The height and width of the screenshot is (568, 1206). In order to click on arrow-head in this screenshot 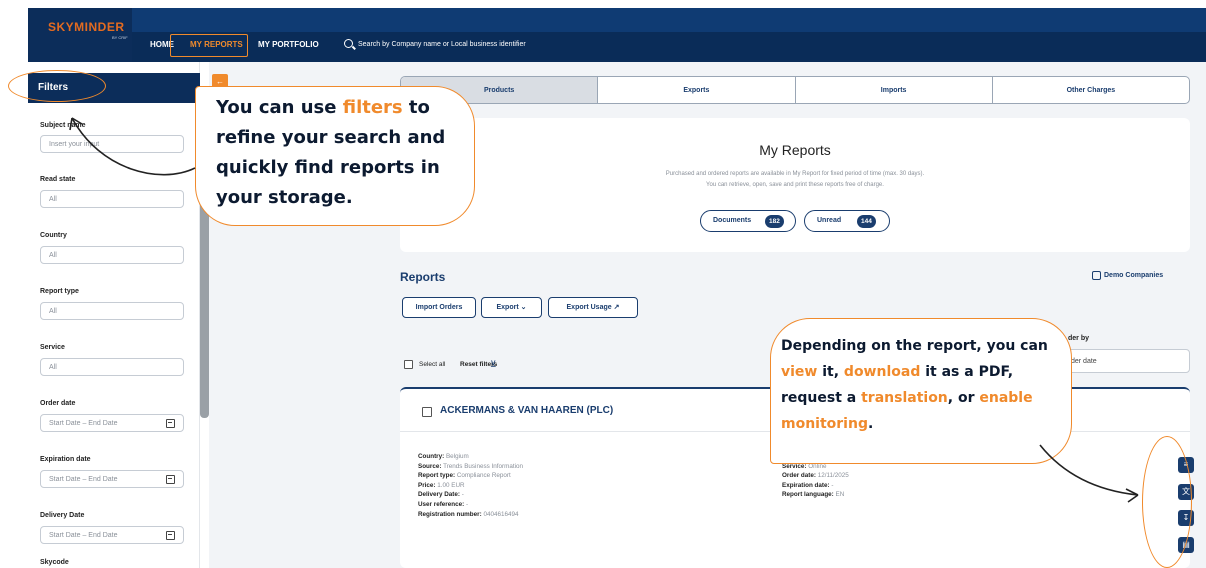, I will do `click(1132, 495)`.